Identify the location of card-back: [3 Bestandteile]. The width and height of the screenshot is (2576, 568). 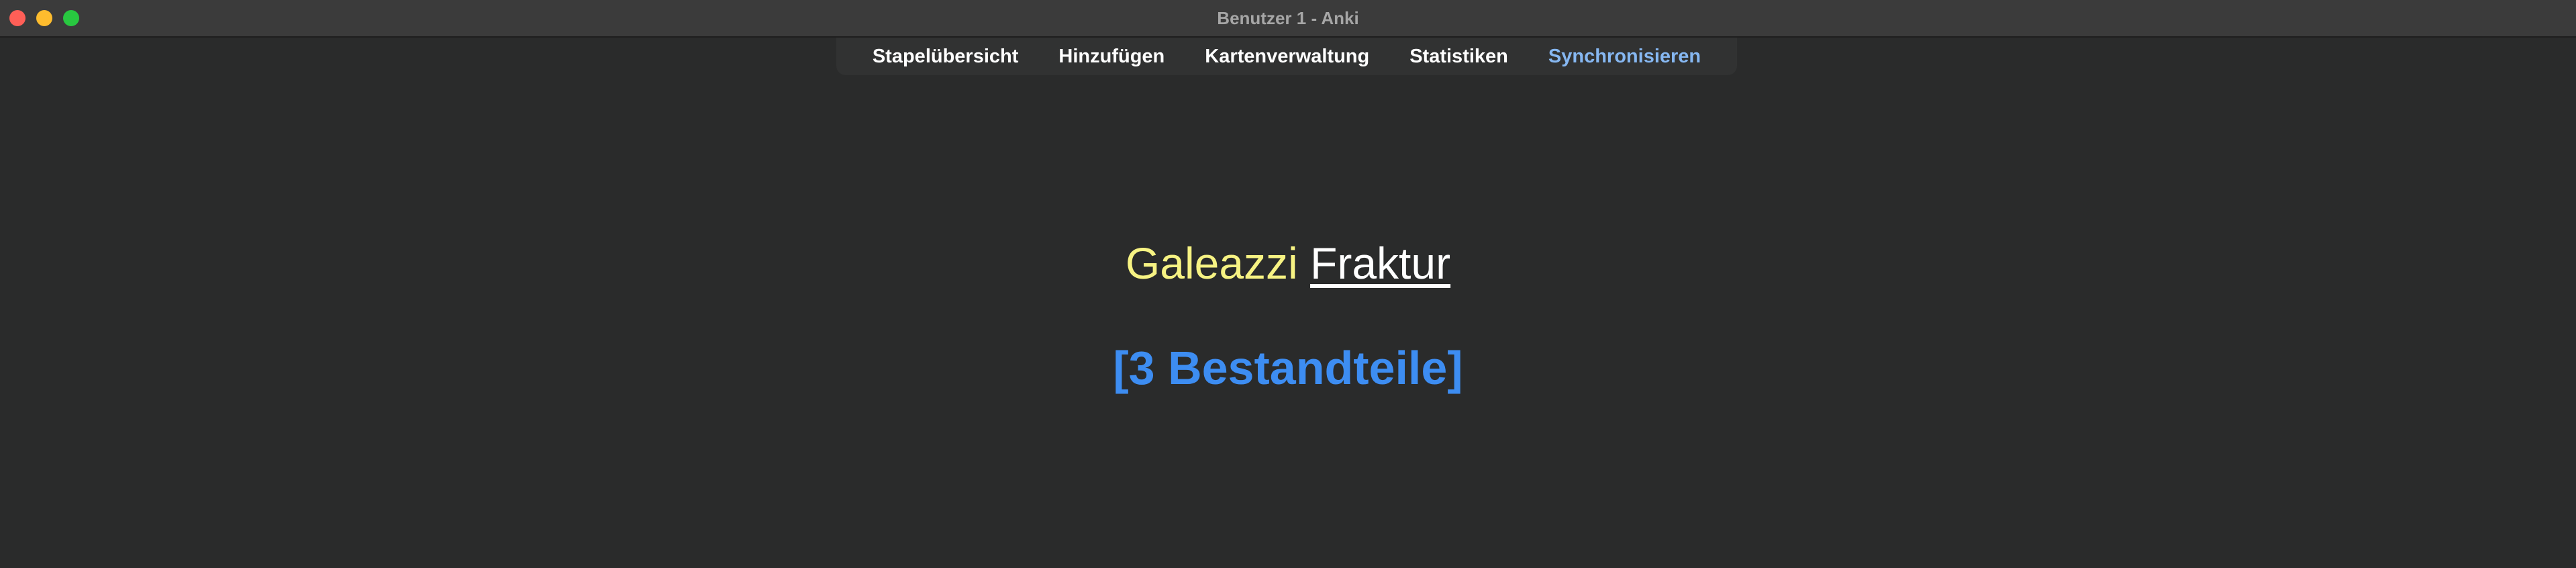
(1288, 368).